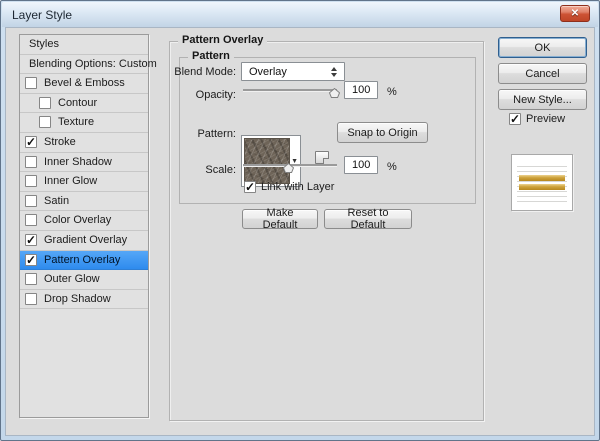 The width and height of the screenshot is (600, 441). Describe the element at coordinates (76, 122) in the screenshot. I see `style-label: Texture` at that location.